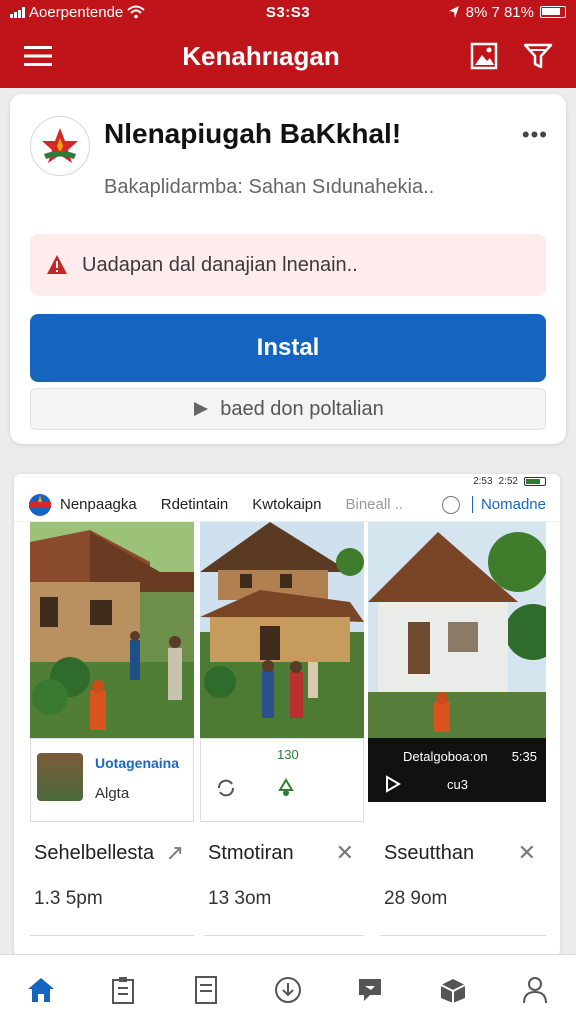  Describe the element at coordinates (453, 990) in the screenshot. I see `box-icon` at that location.